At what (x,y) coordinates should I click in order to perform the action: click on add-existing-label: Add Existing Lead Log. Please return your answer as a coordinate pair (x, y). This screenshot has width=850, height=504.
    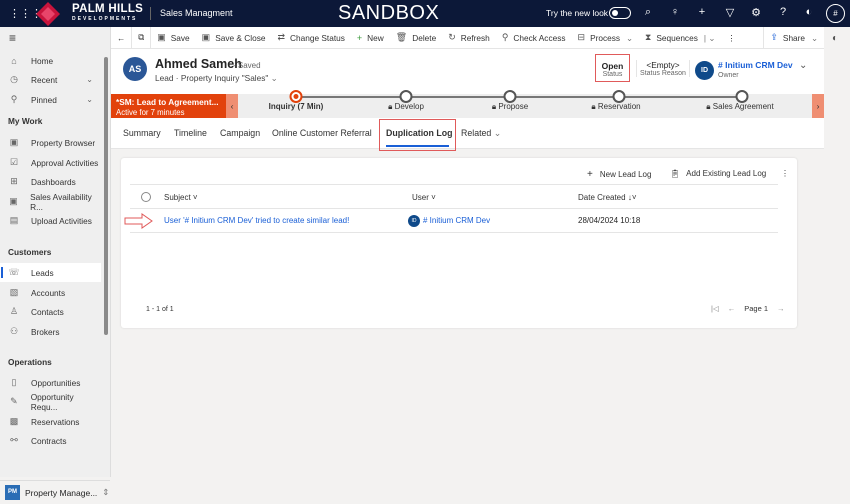
    Looking at the image, I should click on (726, 173).